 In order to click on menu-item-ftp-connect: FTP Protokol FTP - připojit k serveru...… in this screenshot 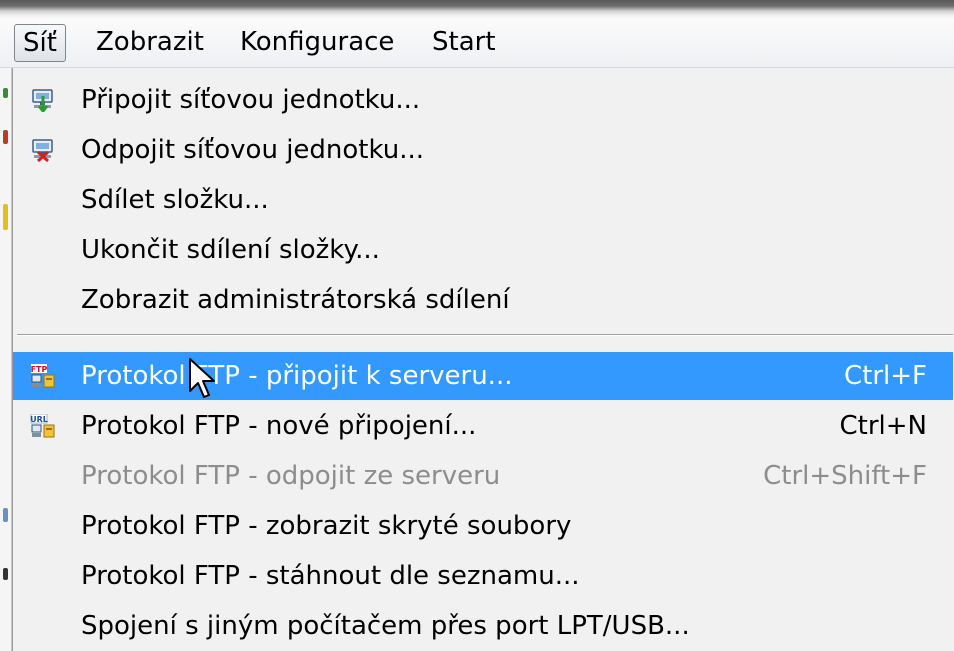, I will do `click(483, 376)`.